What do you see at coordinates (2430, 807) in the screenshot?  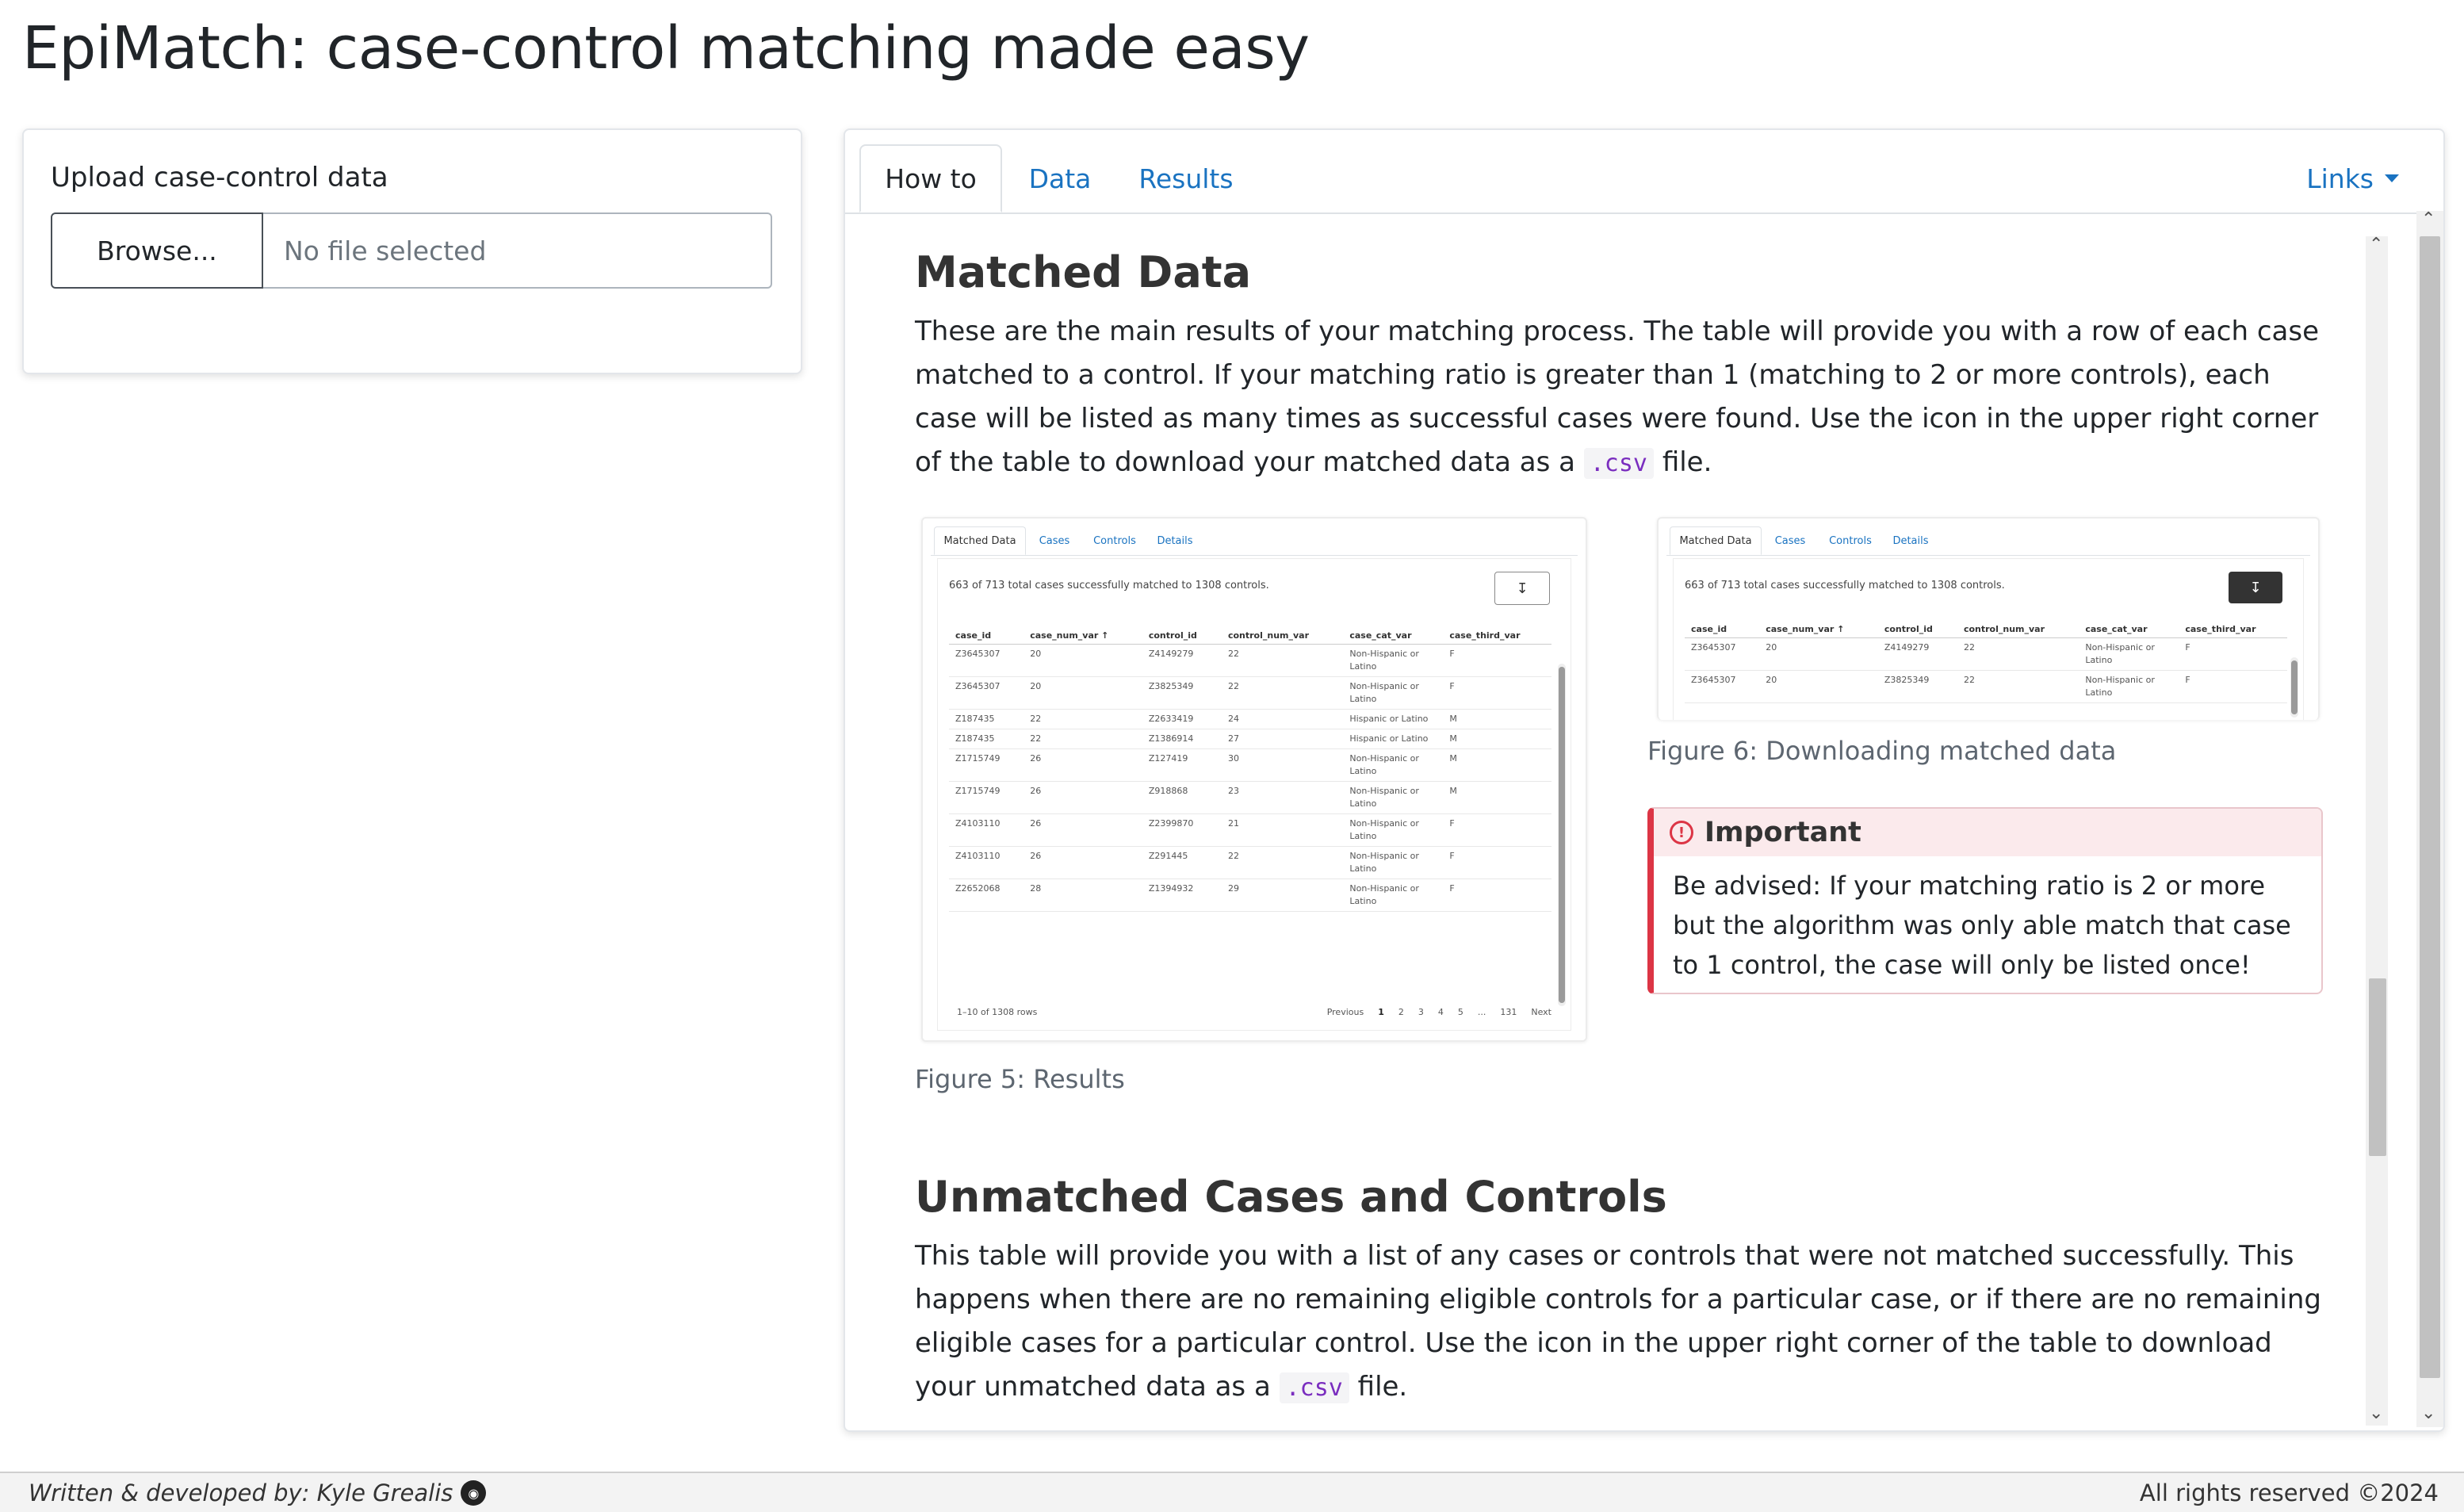 I see `panel-scroll-thumb` at bounding box center [2430, 807].